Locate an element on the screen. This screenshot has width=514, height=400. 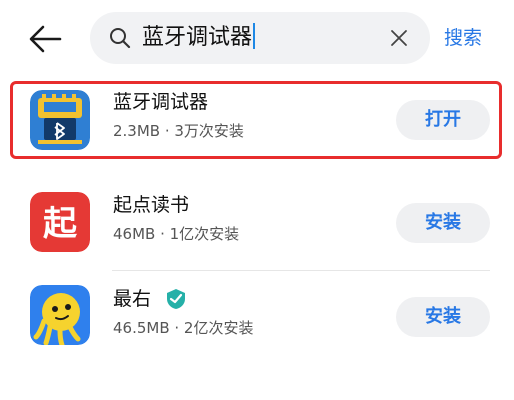
search-box: 蓝牙调试器 is located at coordinates (260, 38).